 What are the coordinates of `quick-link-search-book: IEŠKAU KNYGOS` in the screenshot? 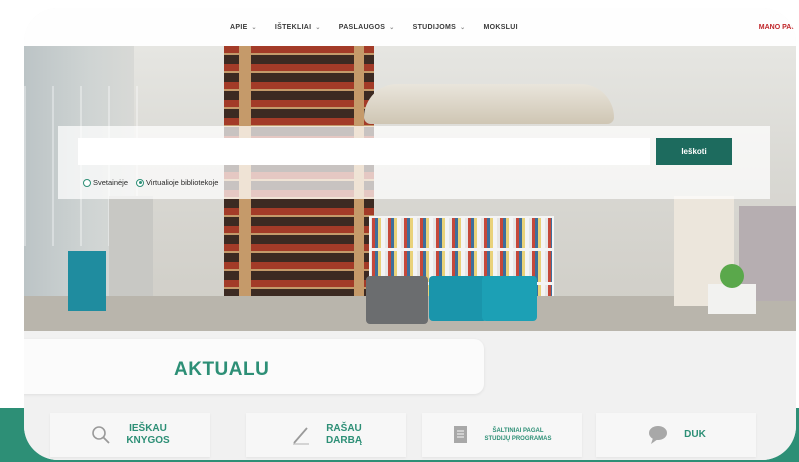 It's located at (130, 435).